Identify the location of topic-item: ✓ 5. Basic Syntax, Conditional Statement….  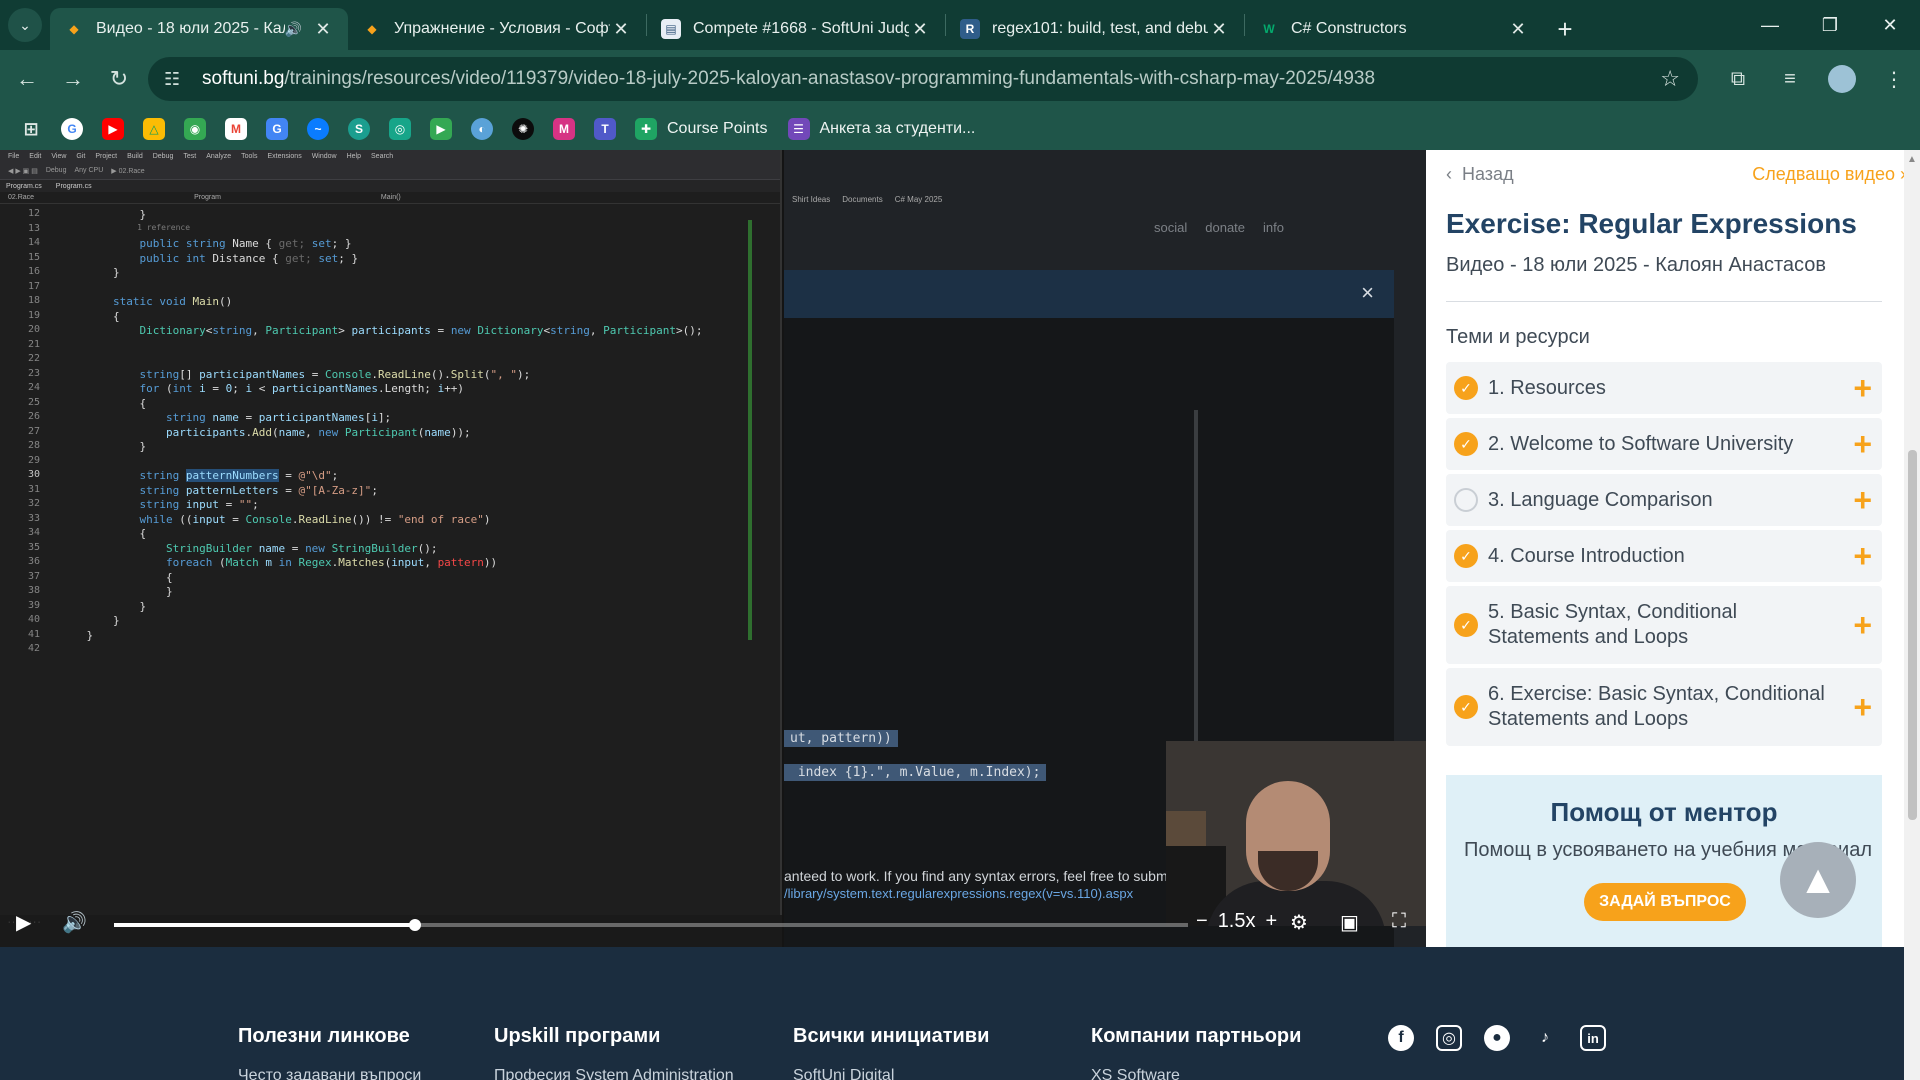
(1664, 625).